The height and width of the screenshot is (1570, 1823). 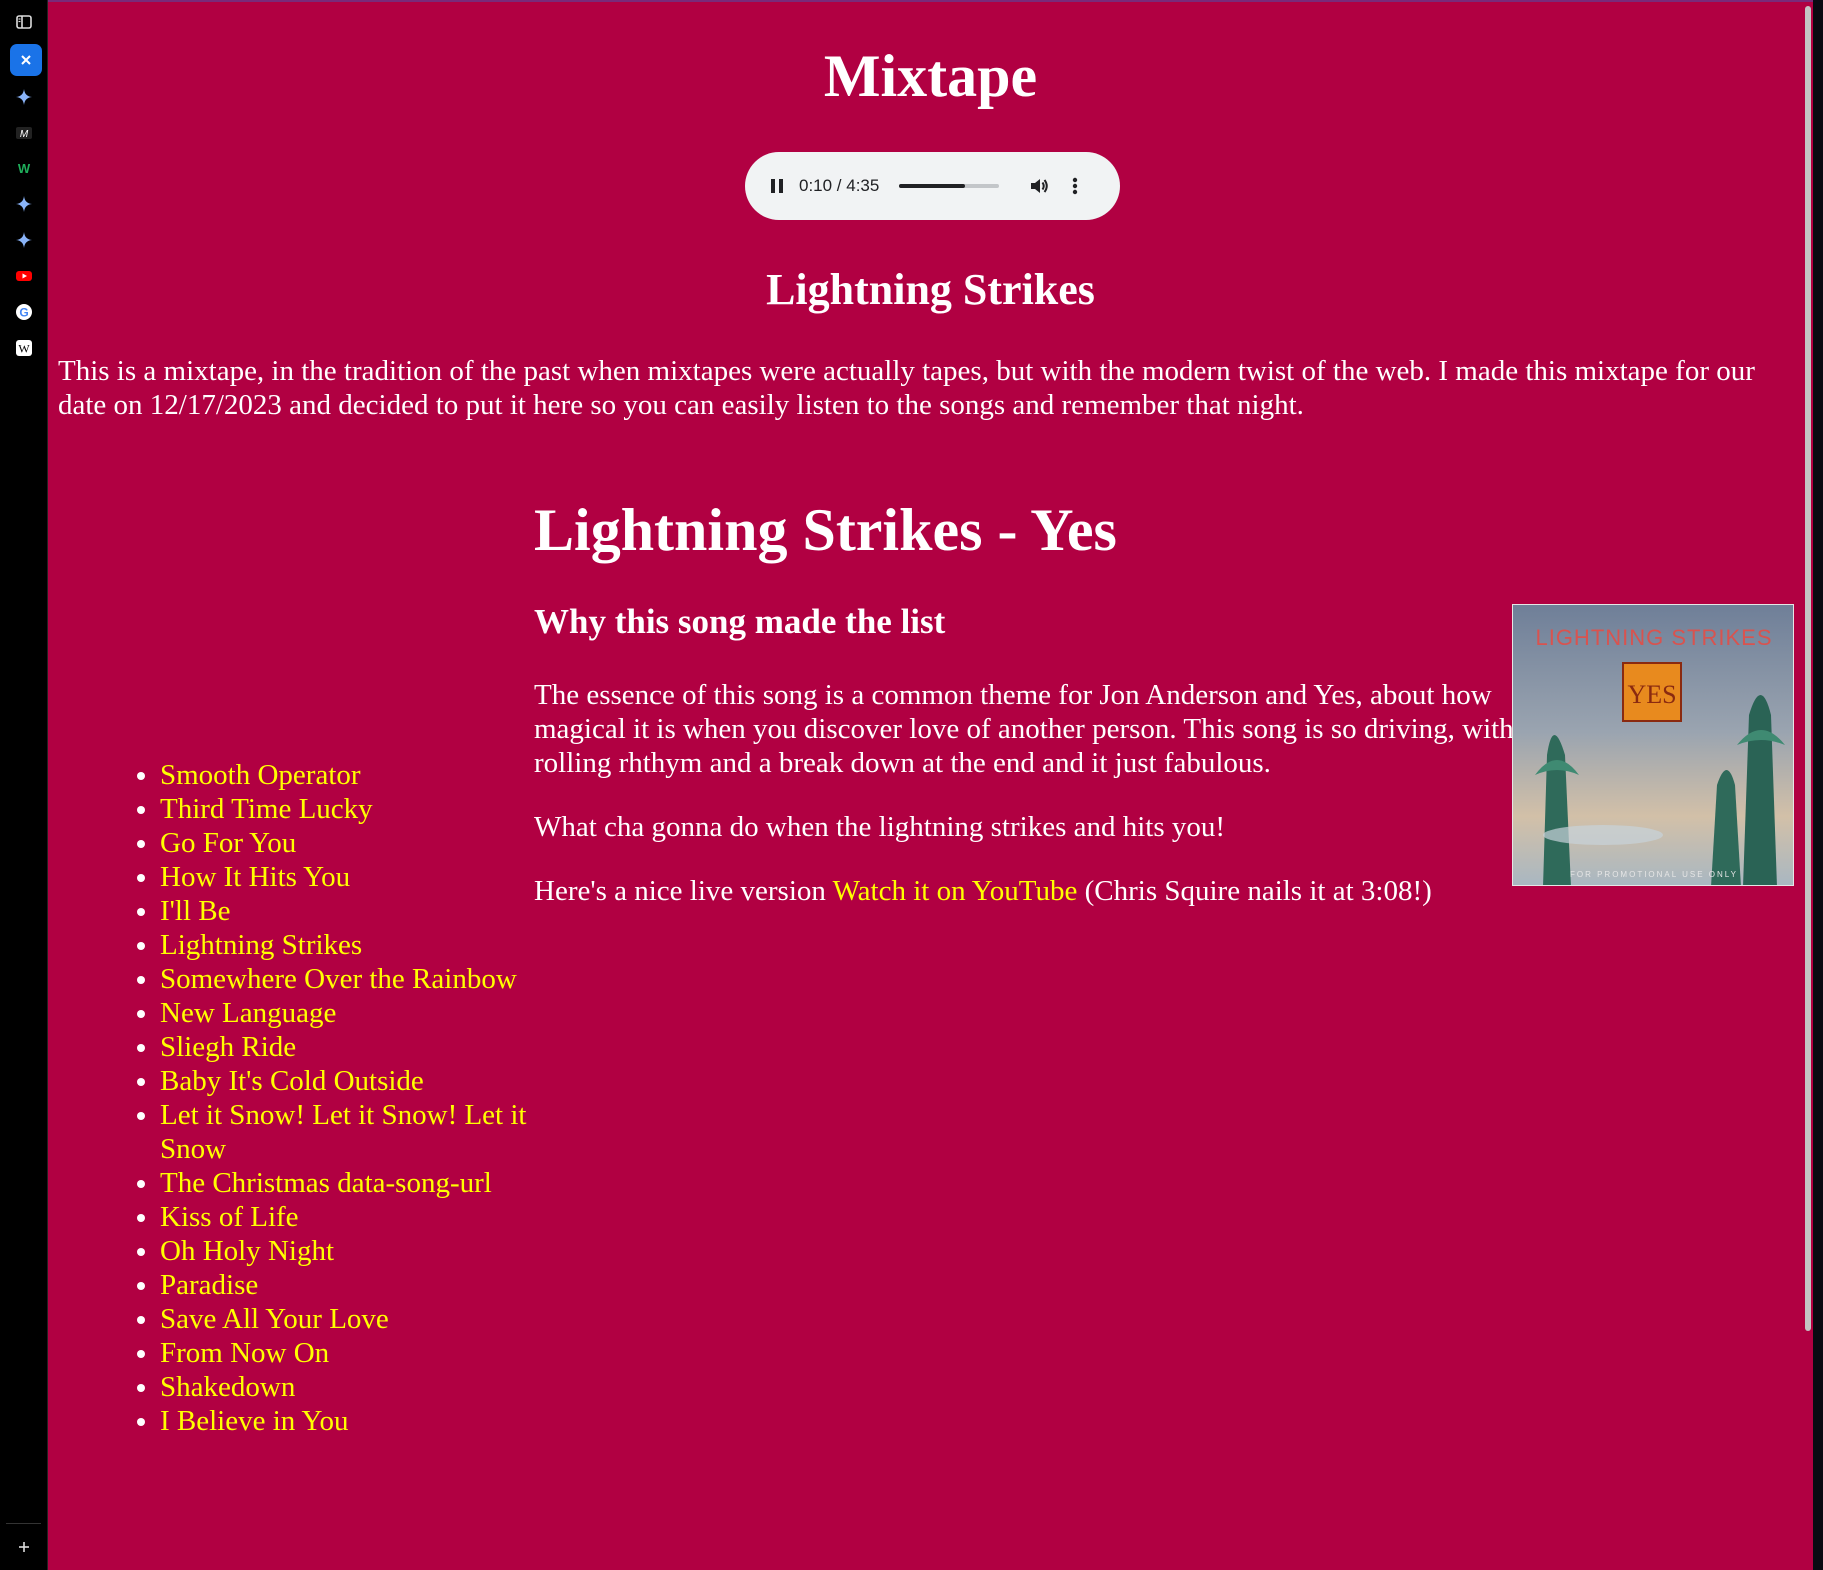 I want to click on song-list-item: Sliegh Ride, so click(x=355, y=1047).